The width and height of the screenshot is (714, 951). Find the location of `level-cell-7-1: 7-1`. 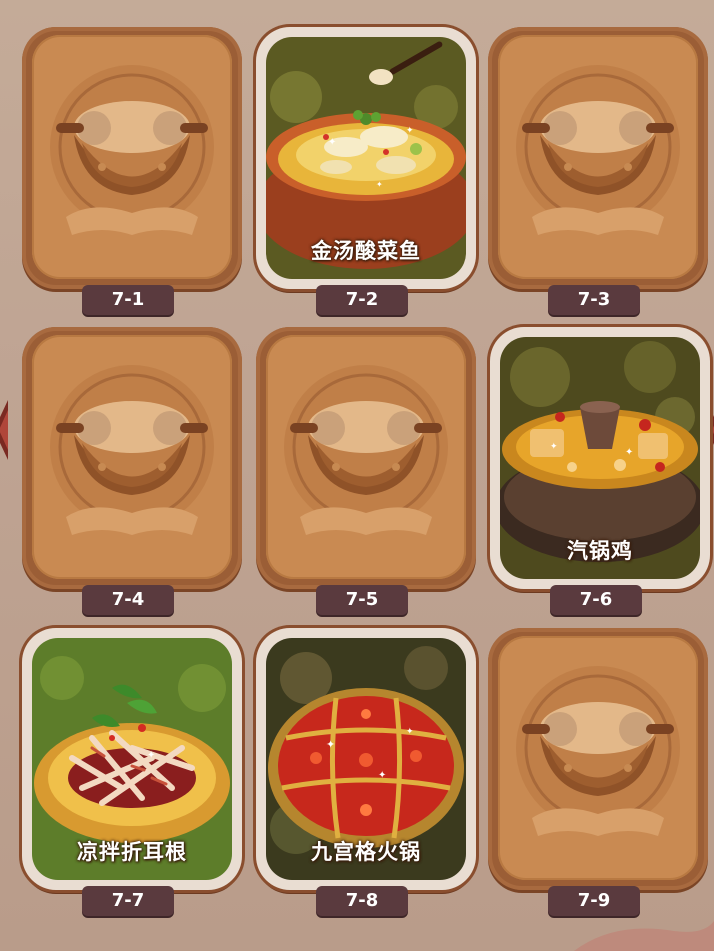

level-cell-7-1: 7-1 is located at coordinates (132, 172).